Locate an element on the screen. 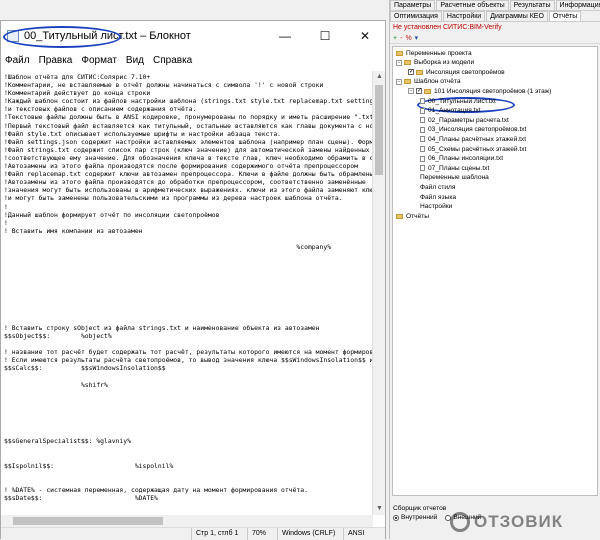 This screenshot has width=600, height=540. menu-format: Формат is located at coordinates (99, 60).